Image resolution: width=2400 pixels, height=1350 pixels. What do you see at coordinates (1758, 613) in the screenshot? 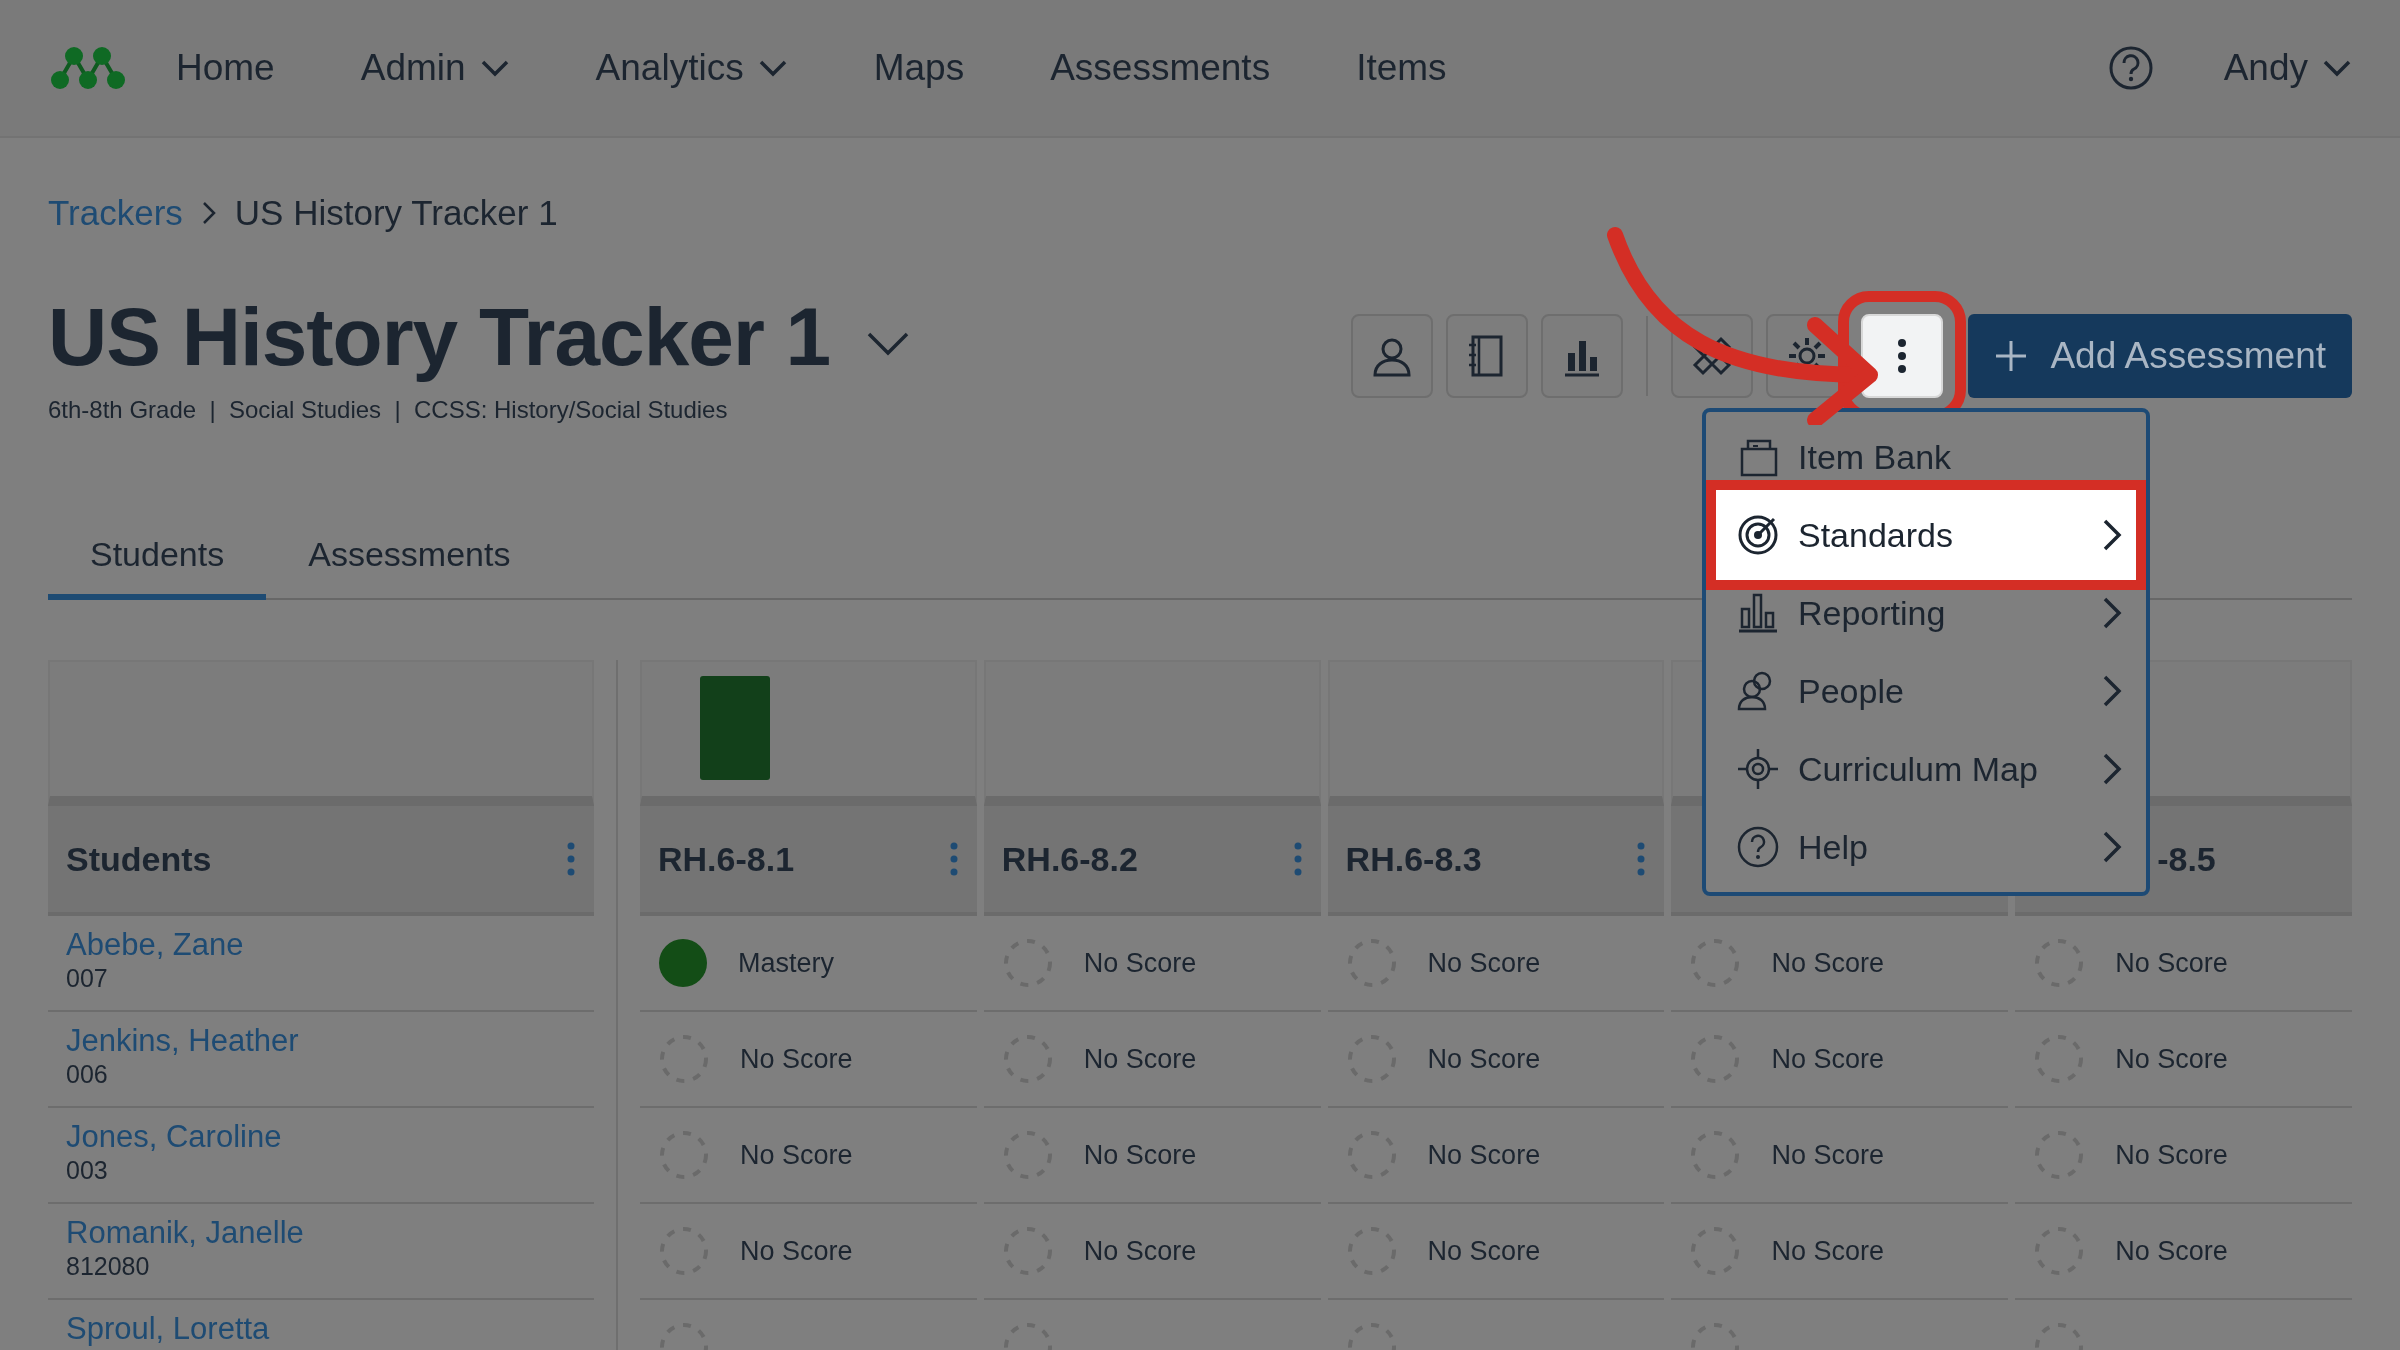
I see `bar-chart-icon` at bounding box center [1758, 613].